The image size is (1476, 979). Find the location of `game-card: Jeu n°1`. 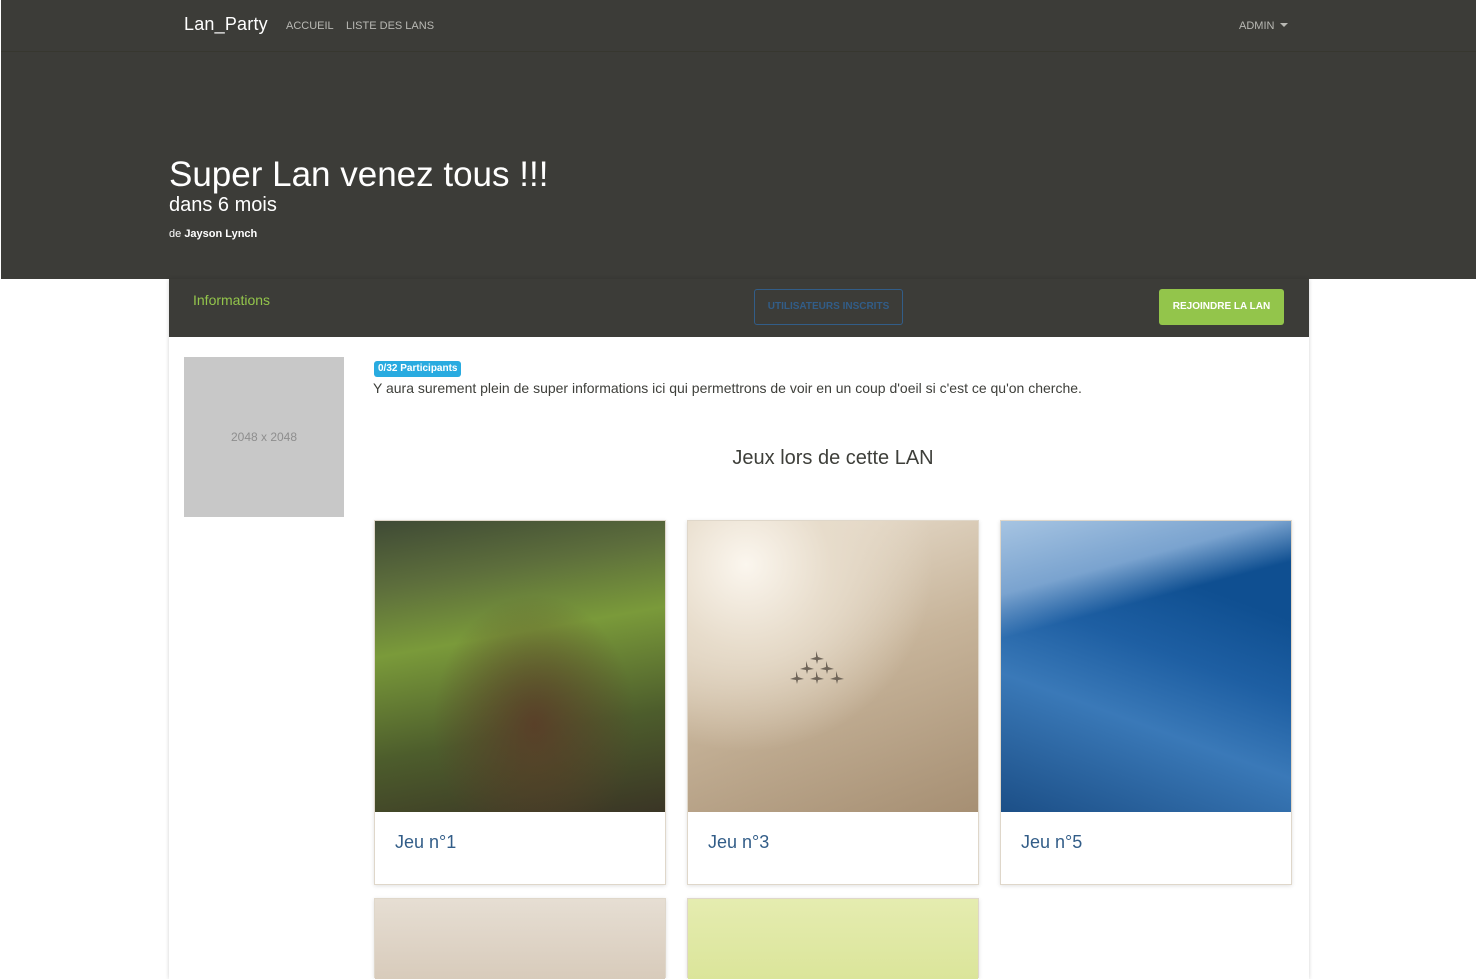

game-card: Jeu n°1 is located at coordinates (520, 702).